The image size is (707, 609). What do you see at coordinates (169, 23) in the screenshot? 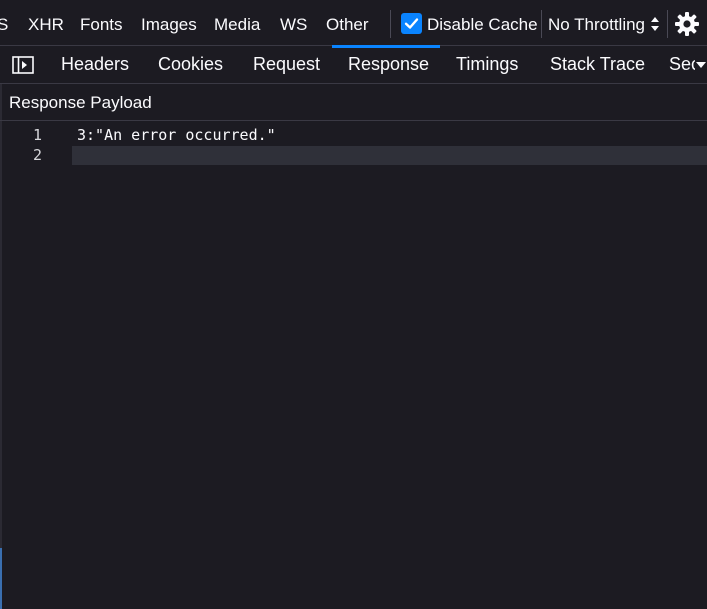
I see `filter-button-images: Images` at bounding box center [169, 23].